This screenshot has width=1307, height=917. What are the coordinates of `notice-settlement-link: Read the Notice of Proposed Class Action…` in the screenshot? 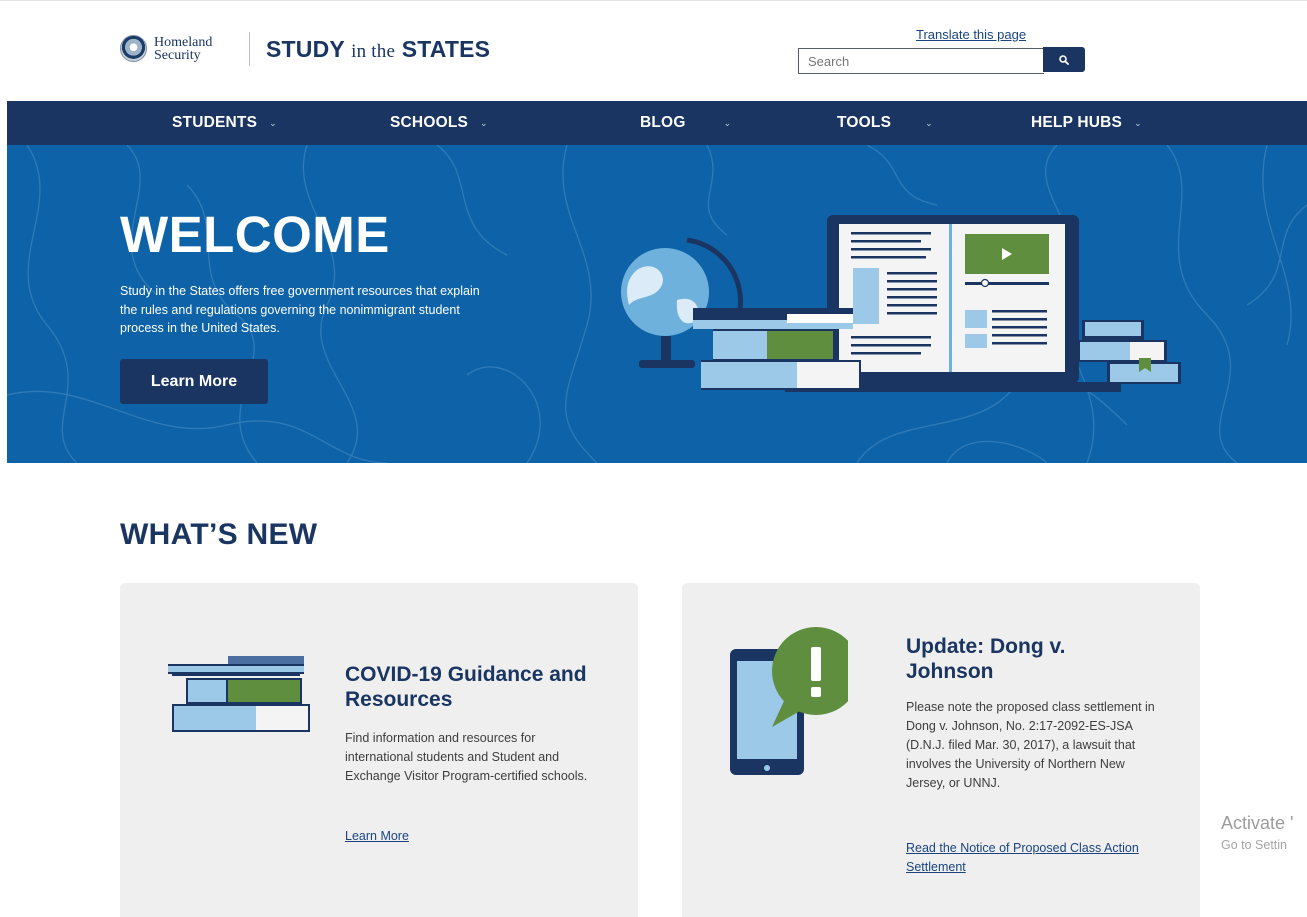 It's located at (1026, 858).